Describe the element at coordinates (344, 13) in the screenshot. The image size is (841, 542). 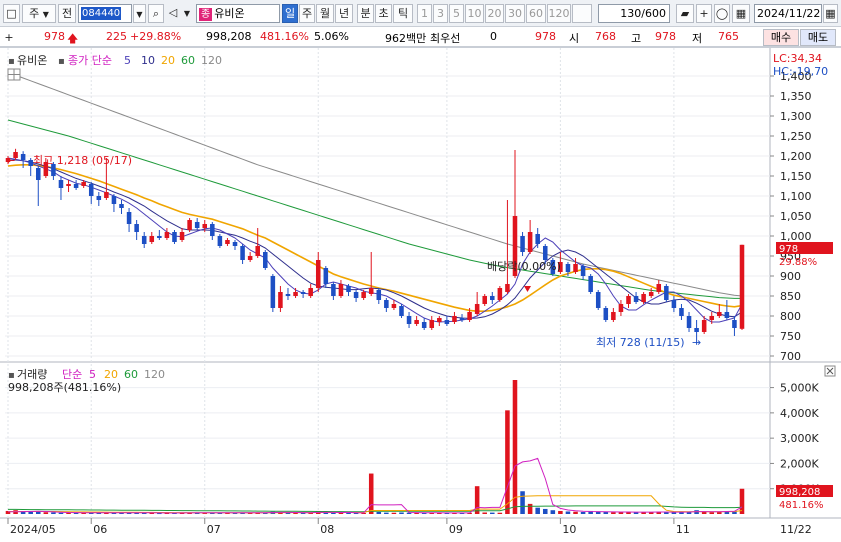
I see `period-tab-year: 년` at that location.